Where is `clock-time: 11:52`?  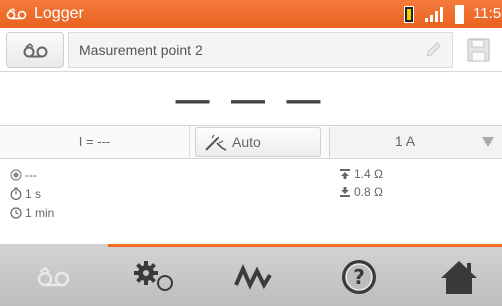
clock-time: 11:52 is located at coordinates (487, 13).